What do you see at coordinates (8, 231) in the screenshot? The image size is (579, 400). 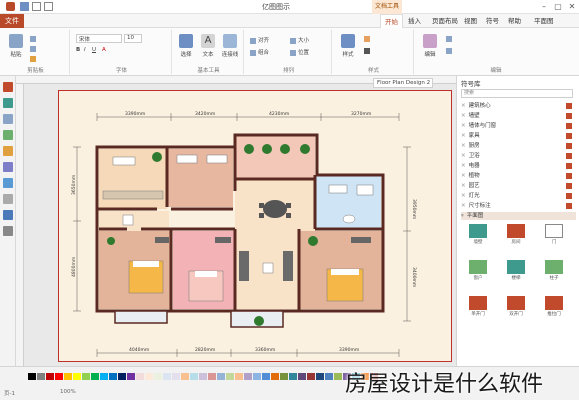 I see `help-icon` at bounding box center [8, 231].